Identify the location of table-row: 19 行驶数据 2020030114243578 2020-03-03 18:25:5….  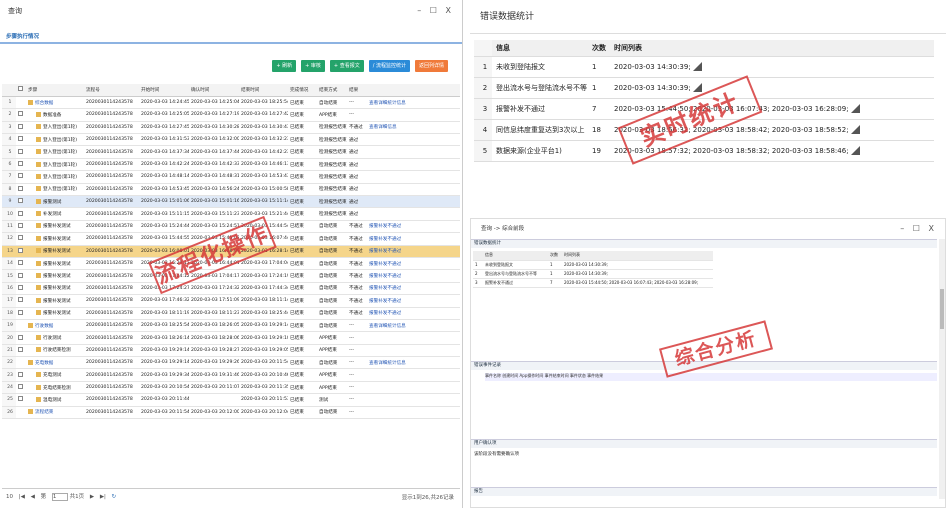
(231, 326).